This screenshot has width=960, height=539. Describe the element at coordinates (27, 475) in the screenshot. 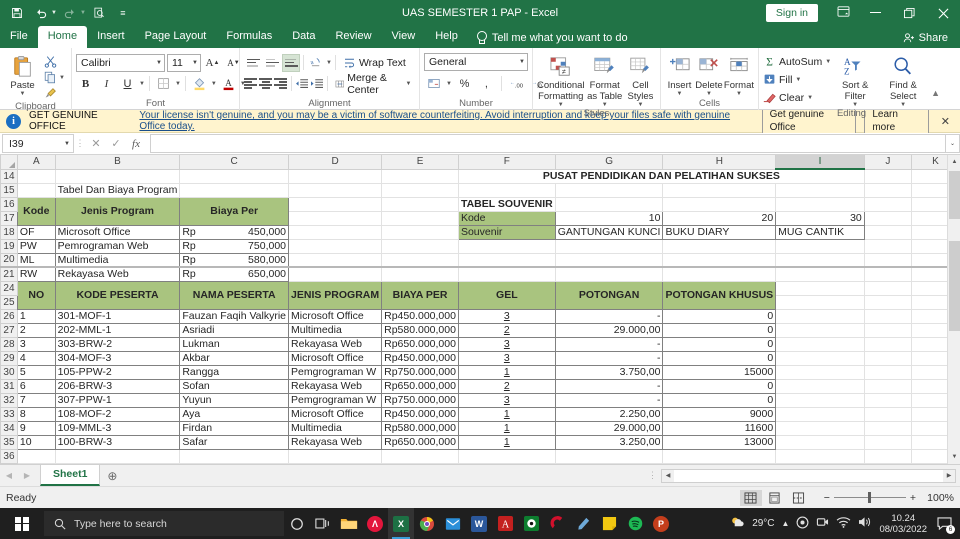

I see `next-sheet-icon: ▶` at that location.